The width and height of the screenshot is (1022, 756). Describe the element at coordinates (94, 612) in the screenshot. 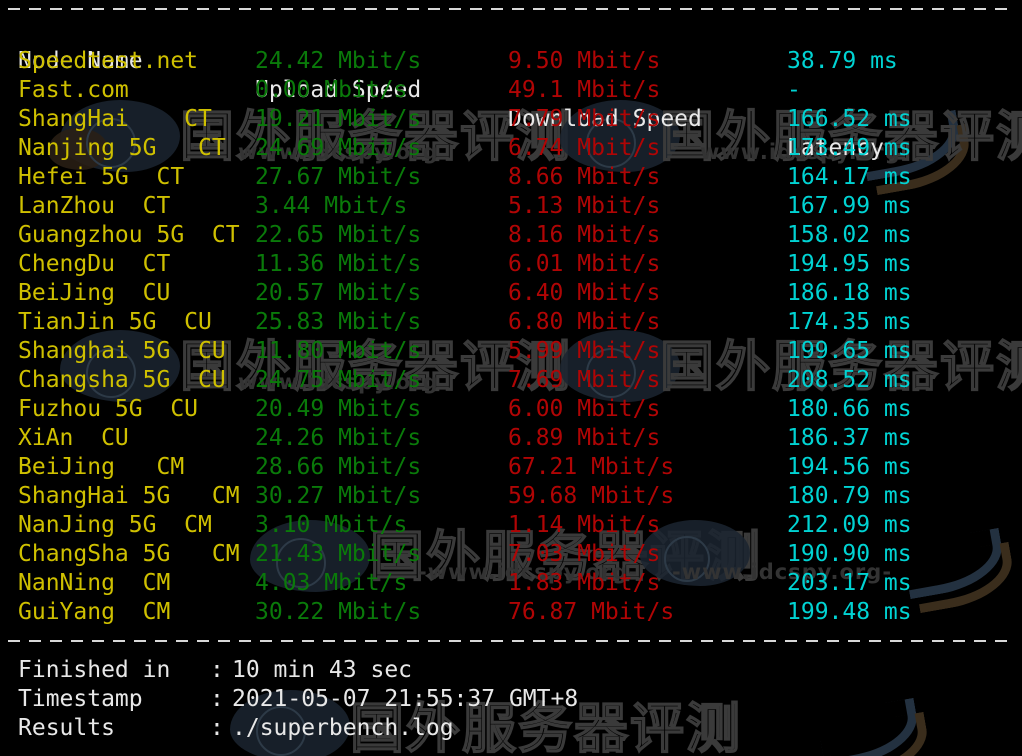

I see `cell-node-name: GuiYang CM` at that location.